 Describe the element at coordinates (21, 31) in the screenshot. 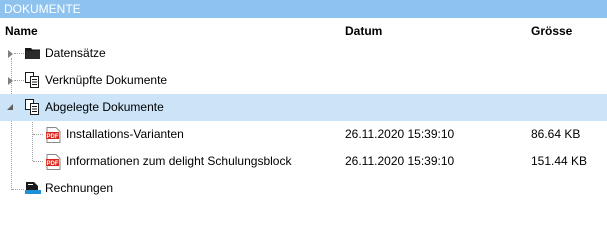

I see `column-header-name: Name` at that location.